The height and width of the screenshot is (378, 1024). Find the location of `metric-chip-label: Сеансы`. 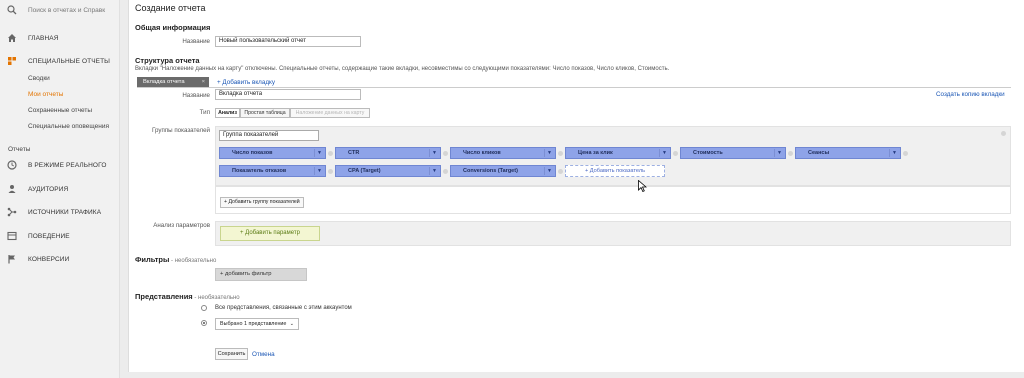

metric-chip-label: Сеансы is located at coordinates (819, 153).